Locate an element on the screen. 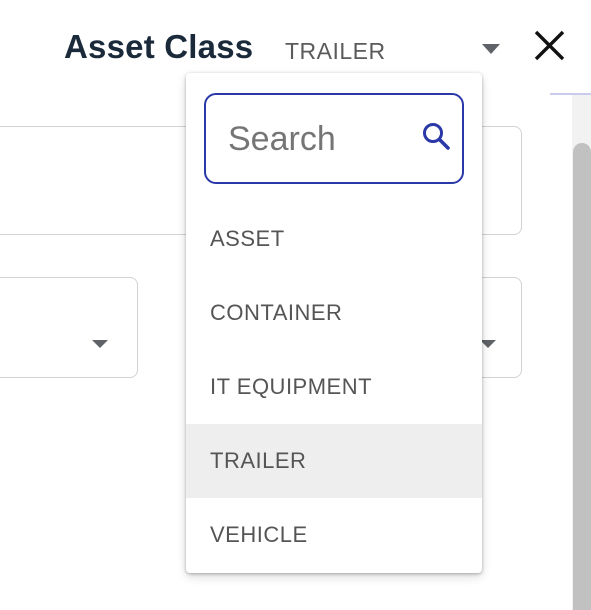 This screenshot has height=610, width=591. close-button is located at coordinates (550, 46).